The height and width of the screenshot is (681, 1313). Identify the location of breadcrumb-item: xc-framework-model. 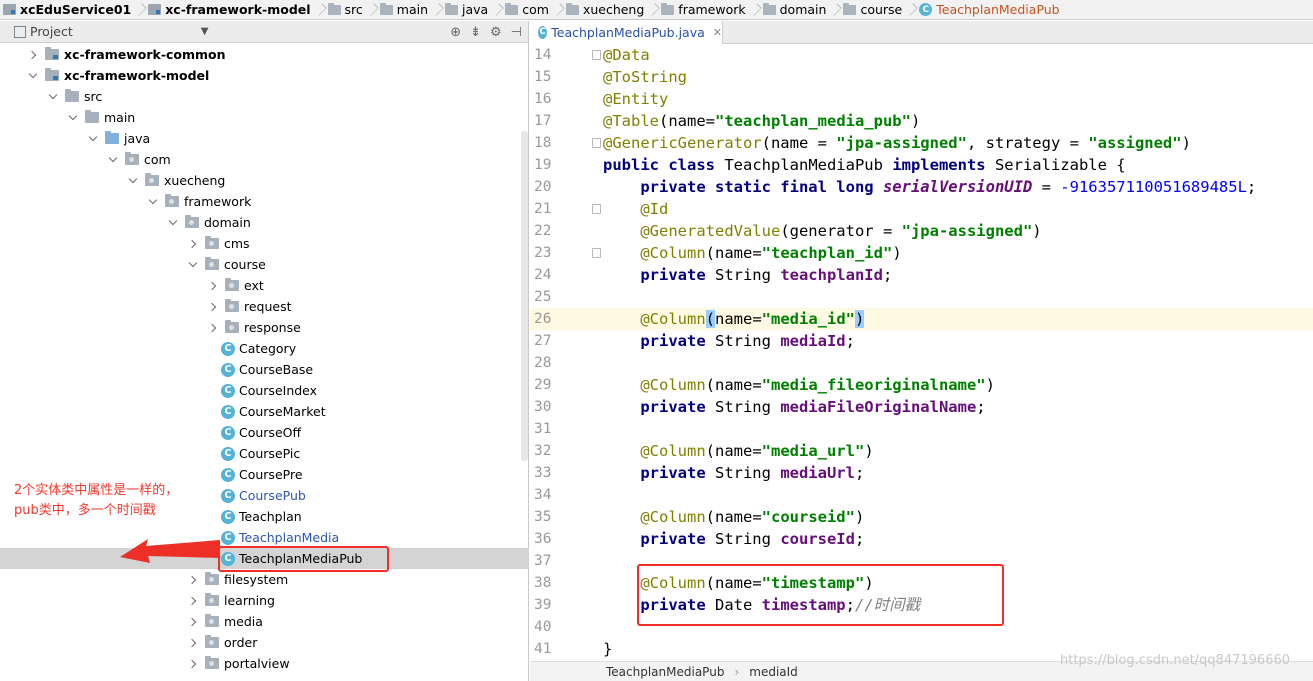
(230, 9).